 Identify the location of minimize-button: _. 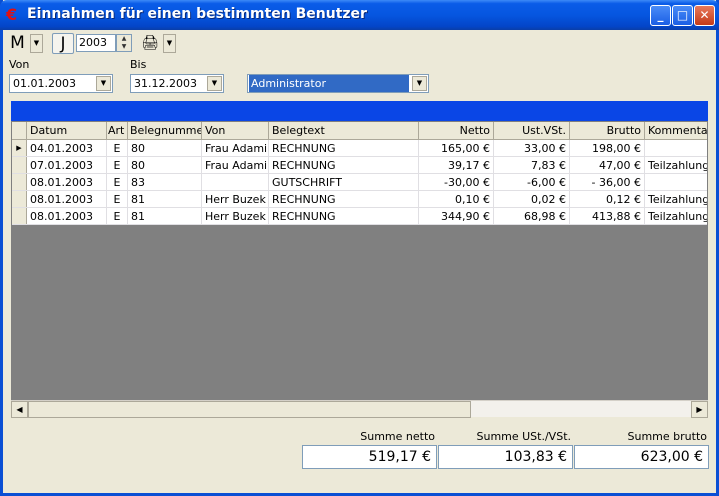
(660, 15).